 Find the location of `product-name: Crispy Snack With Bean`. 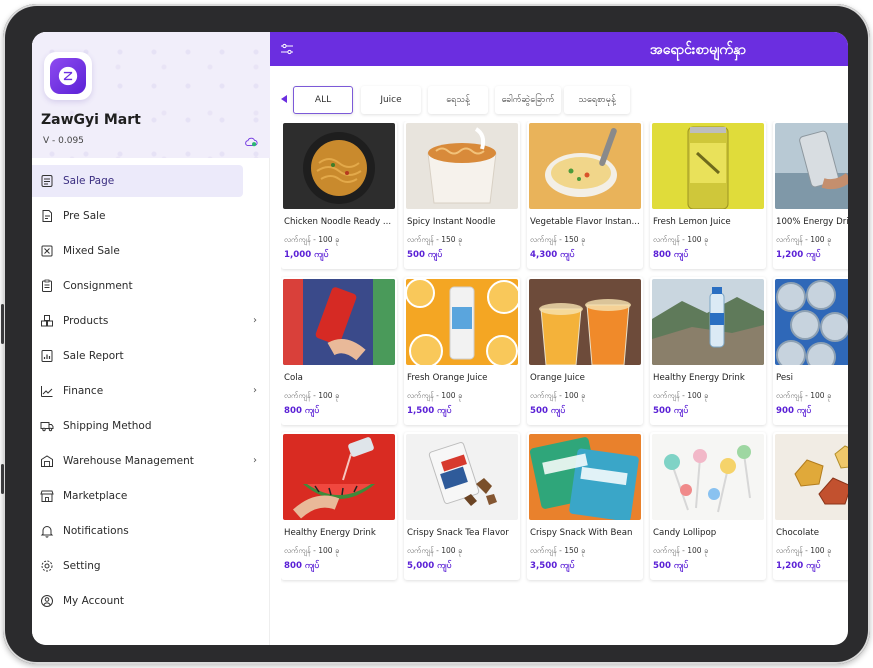

product-name: Crispy Snack With Bean is located at coordinates (581, 533).